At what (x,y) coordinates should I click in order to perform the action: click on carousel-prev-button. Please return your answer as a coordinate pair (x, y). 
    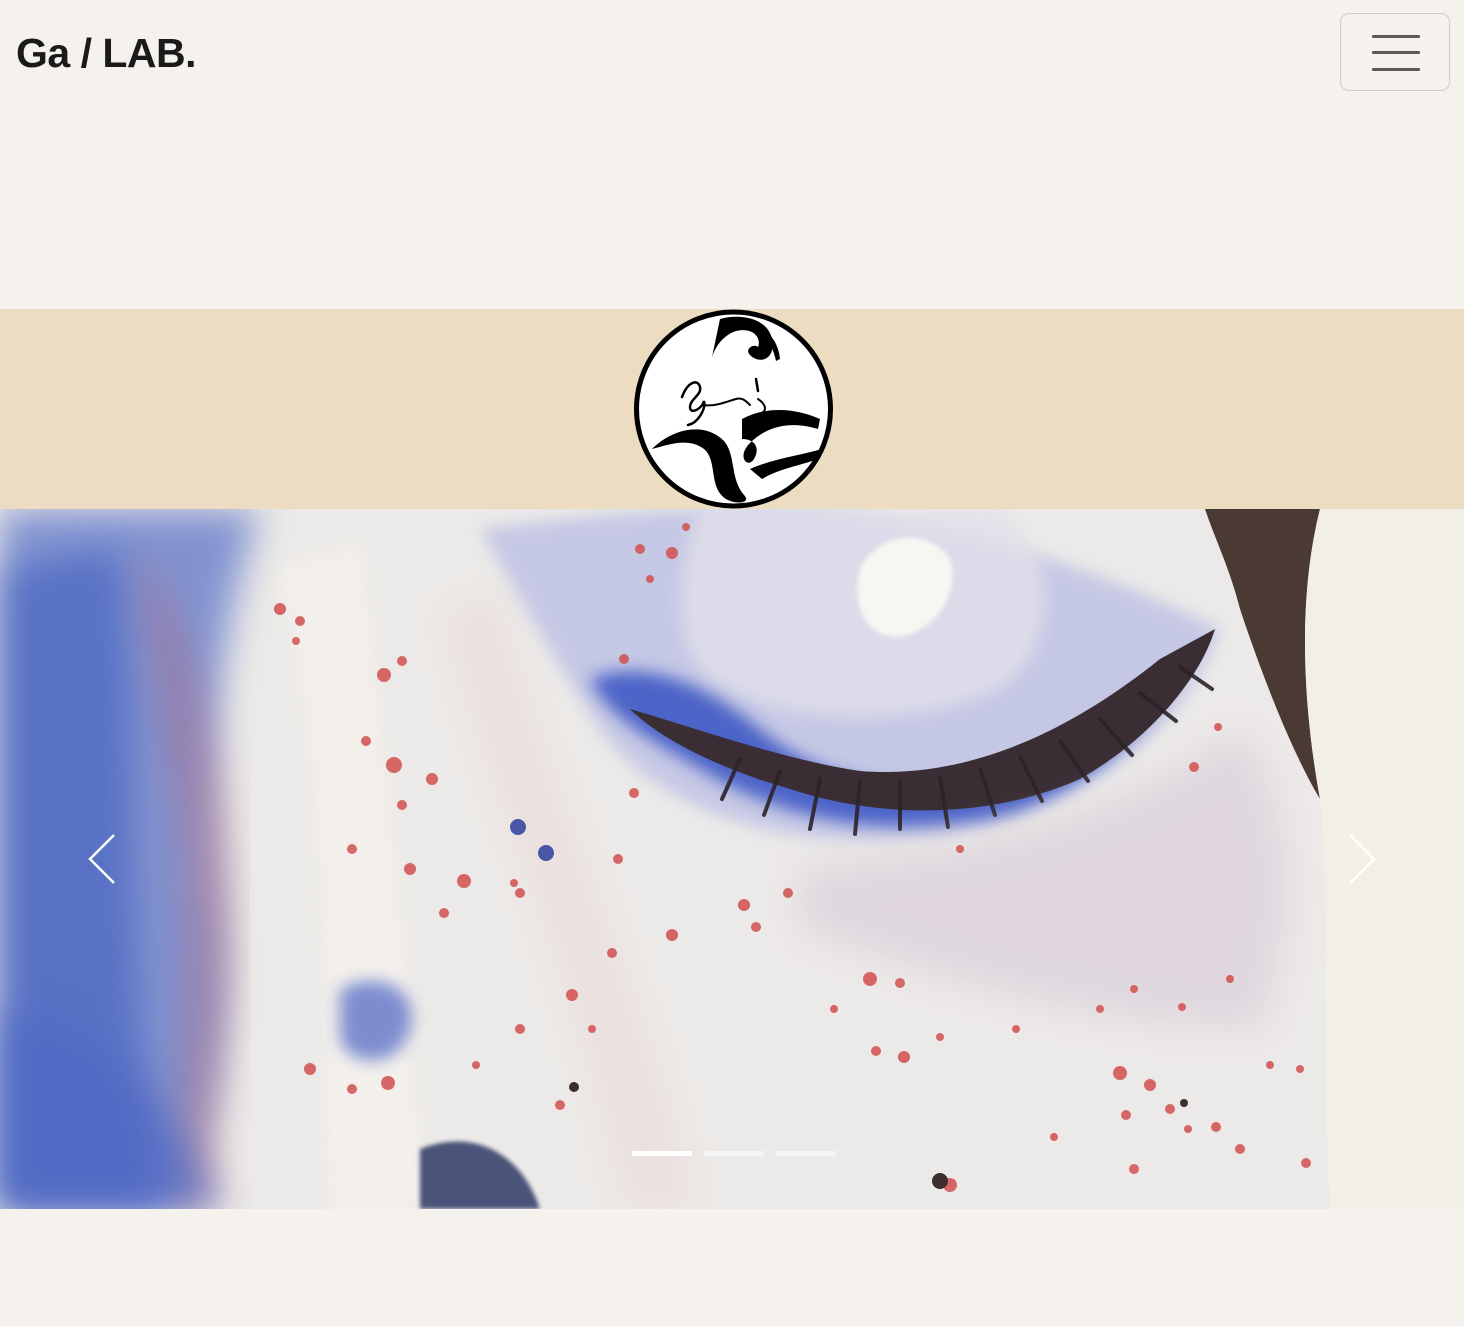
    Looking at the image, I should click on (102, 859).